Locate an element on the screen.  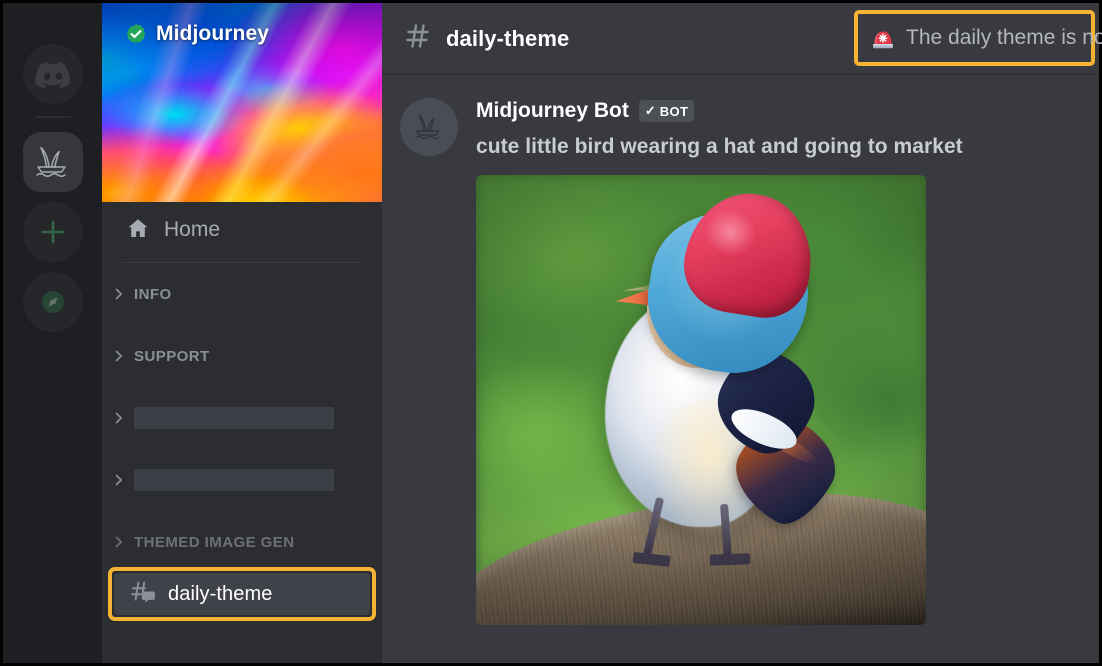
server-rail-item-explore is located at coordinates (53, 302).